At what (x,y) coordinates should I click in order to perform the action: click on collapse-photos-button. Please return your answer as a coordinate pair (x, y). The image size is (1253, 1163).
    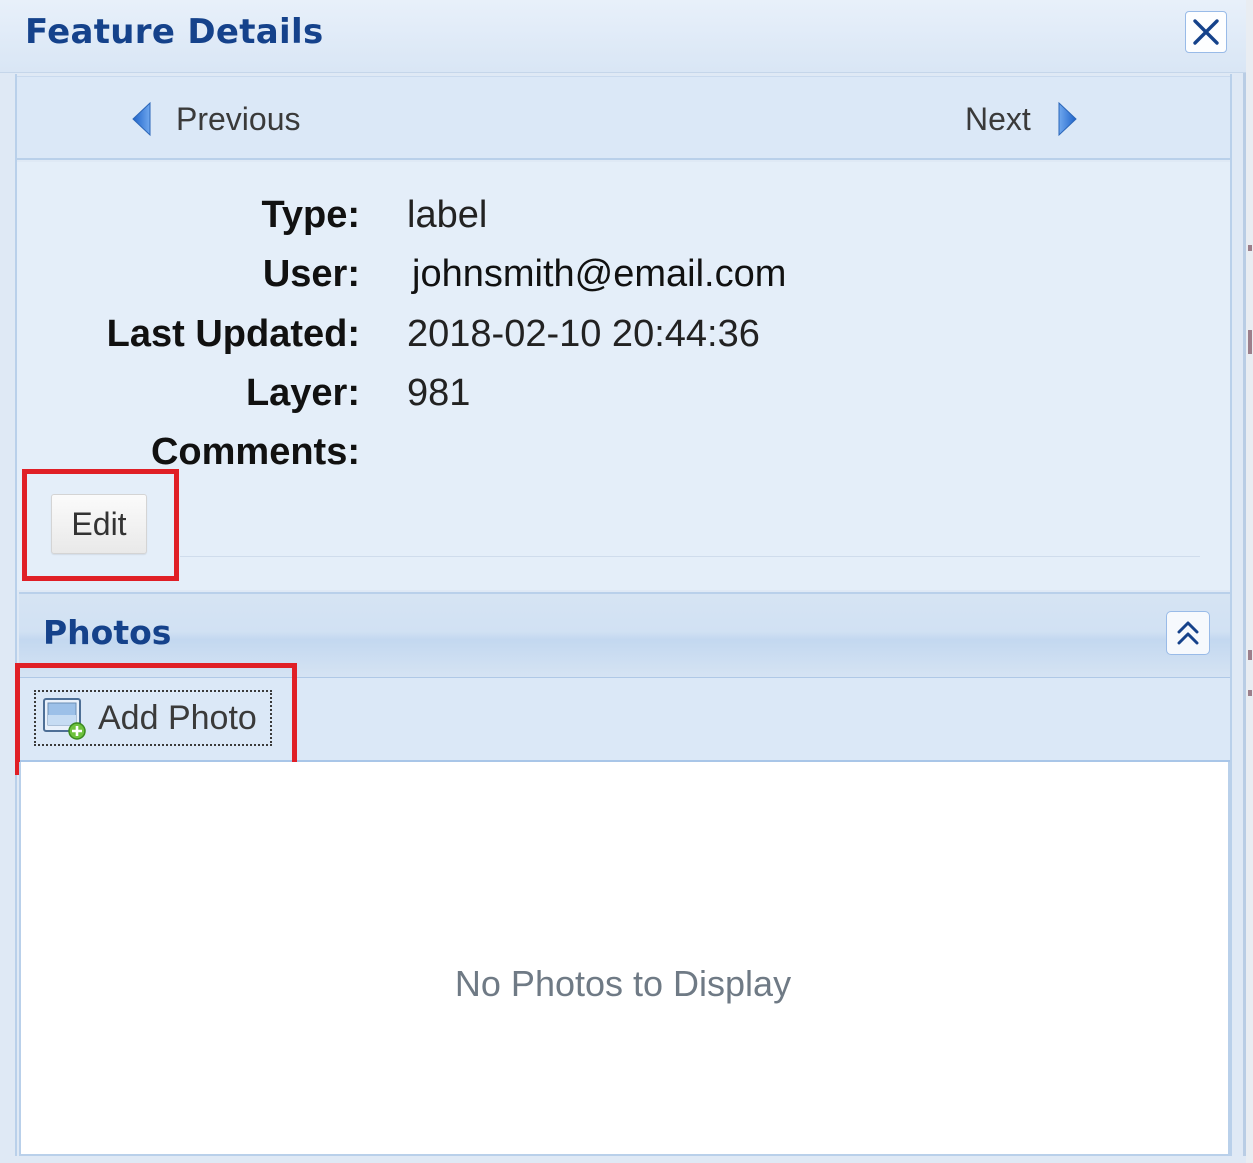
    Looking at the image, I should click on (1188, 633).